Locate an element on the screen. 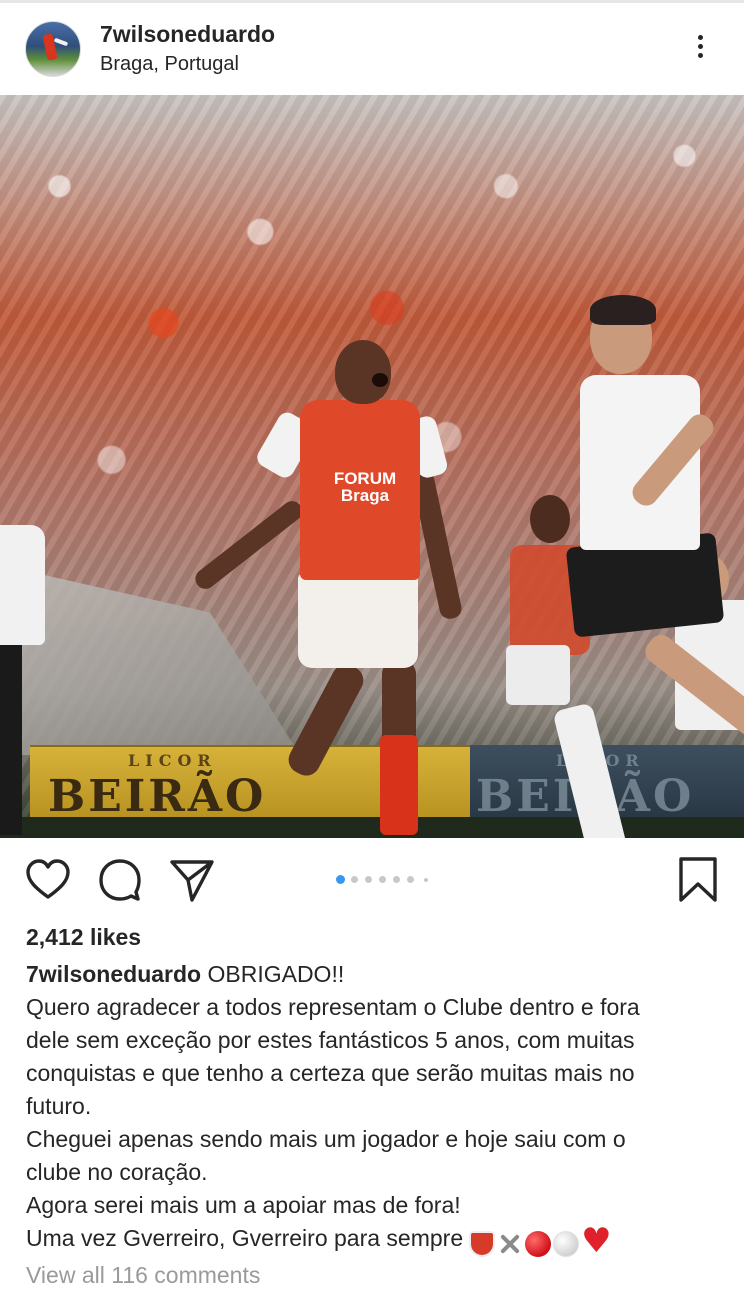  shield-emoji-icon is located at coordinates (482, 1243).